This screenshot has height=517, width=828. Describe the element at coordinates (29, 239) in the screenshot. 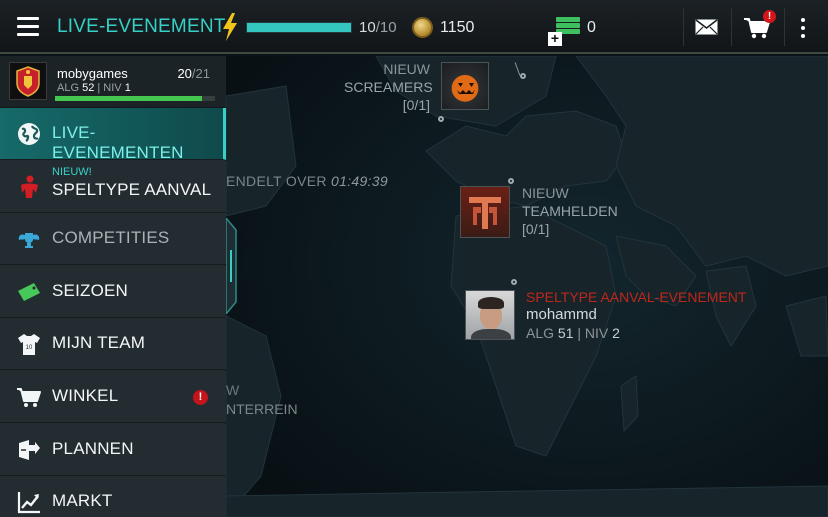

I see `trophy-wings-icon` at that location.